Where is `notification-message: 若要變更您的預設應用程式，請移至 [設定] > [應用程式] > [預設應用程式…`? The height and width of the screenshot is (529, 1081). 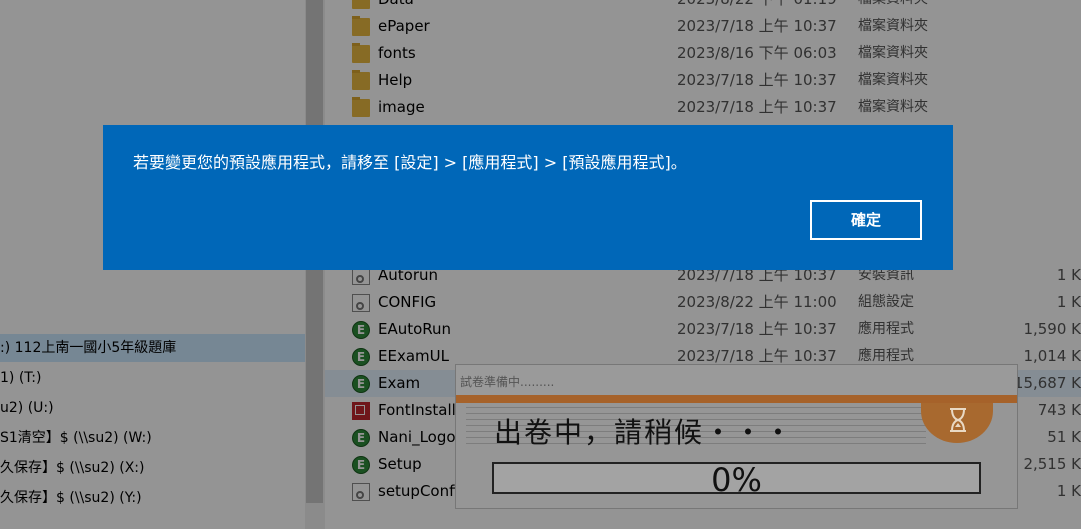 notification-message: 若要變更您的預設應用程式，請移至 [設定] > [應用程式] > [預設應用程式… is located at coordinates (410, 162).